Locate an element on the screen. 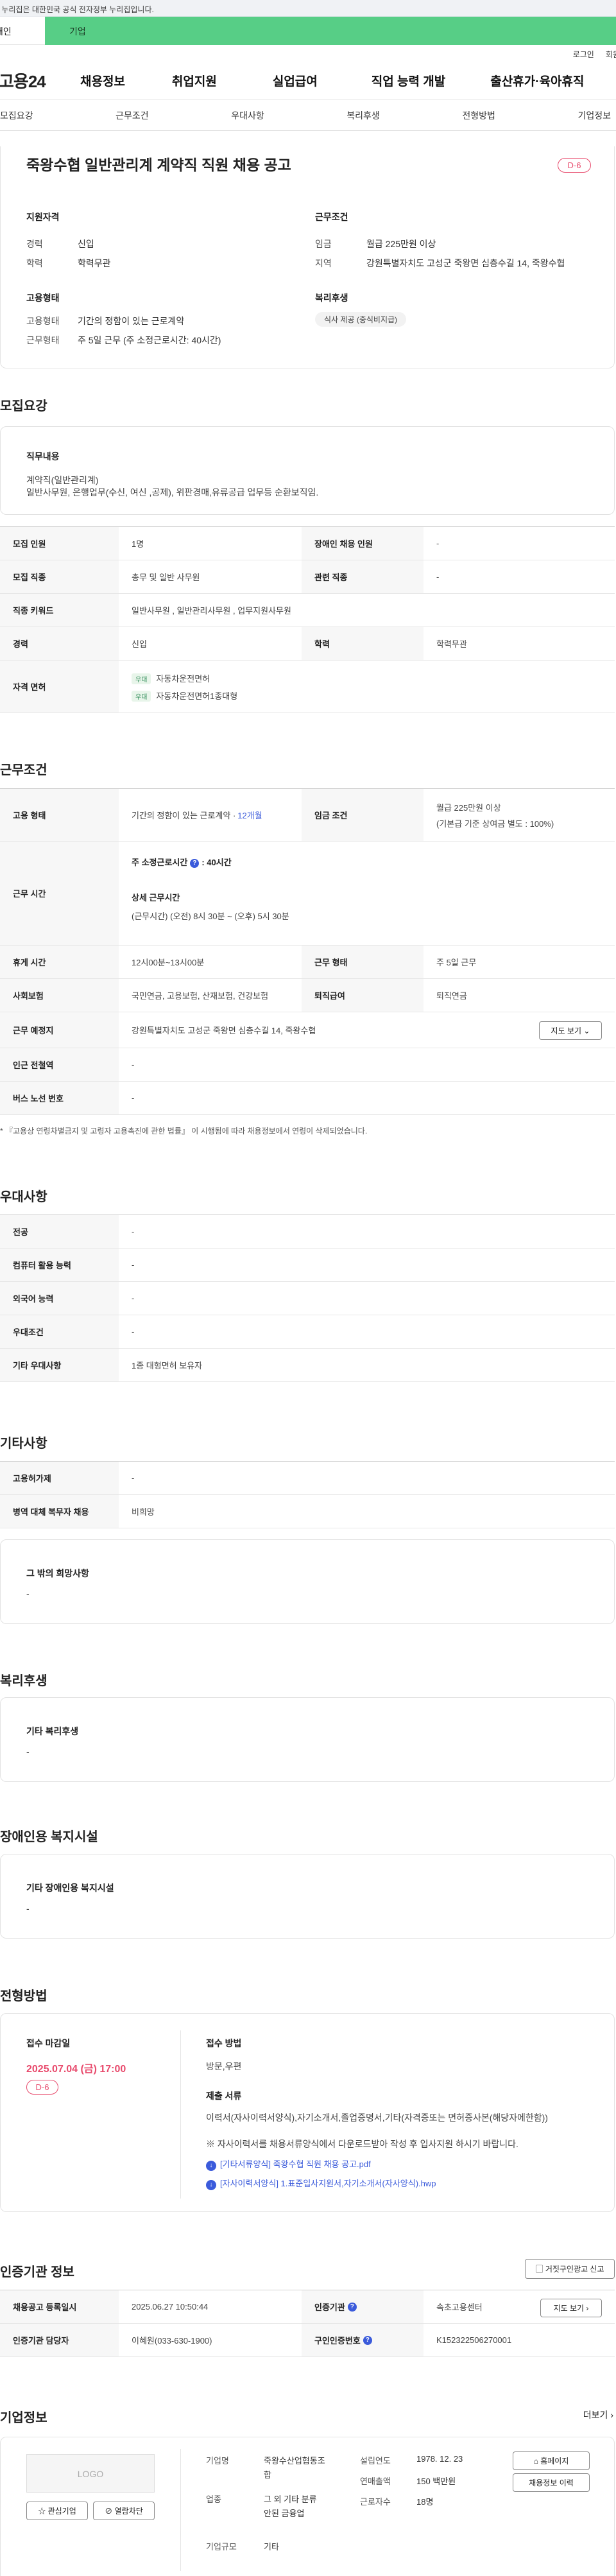 This screenshot has height=2576, width=616. emp-months: 12개월 is located at coordinates (250, 816).